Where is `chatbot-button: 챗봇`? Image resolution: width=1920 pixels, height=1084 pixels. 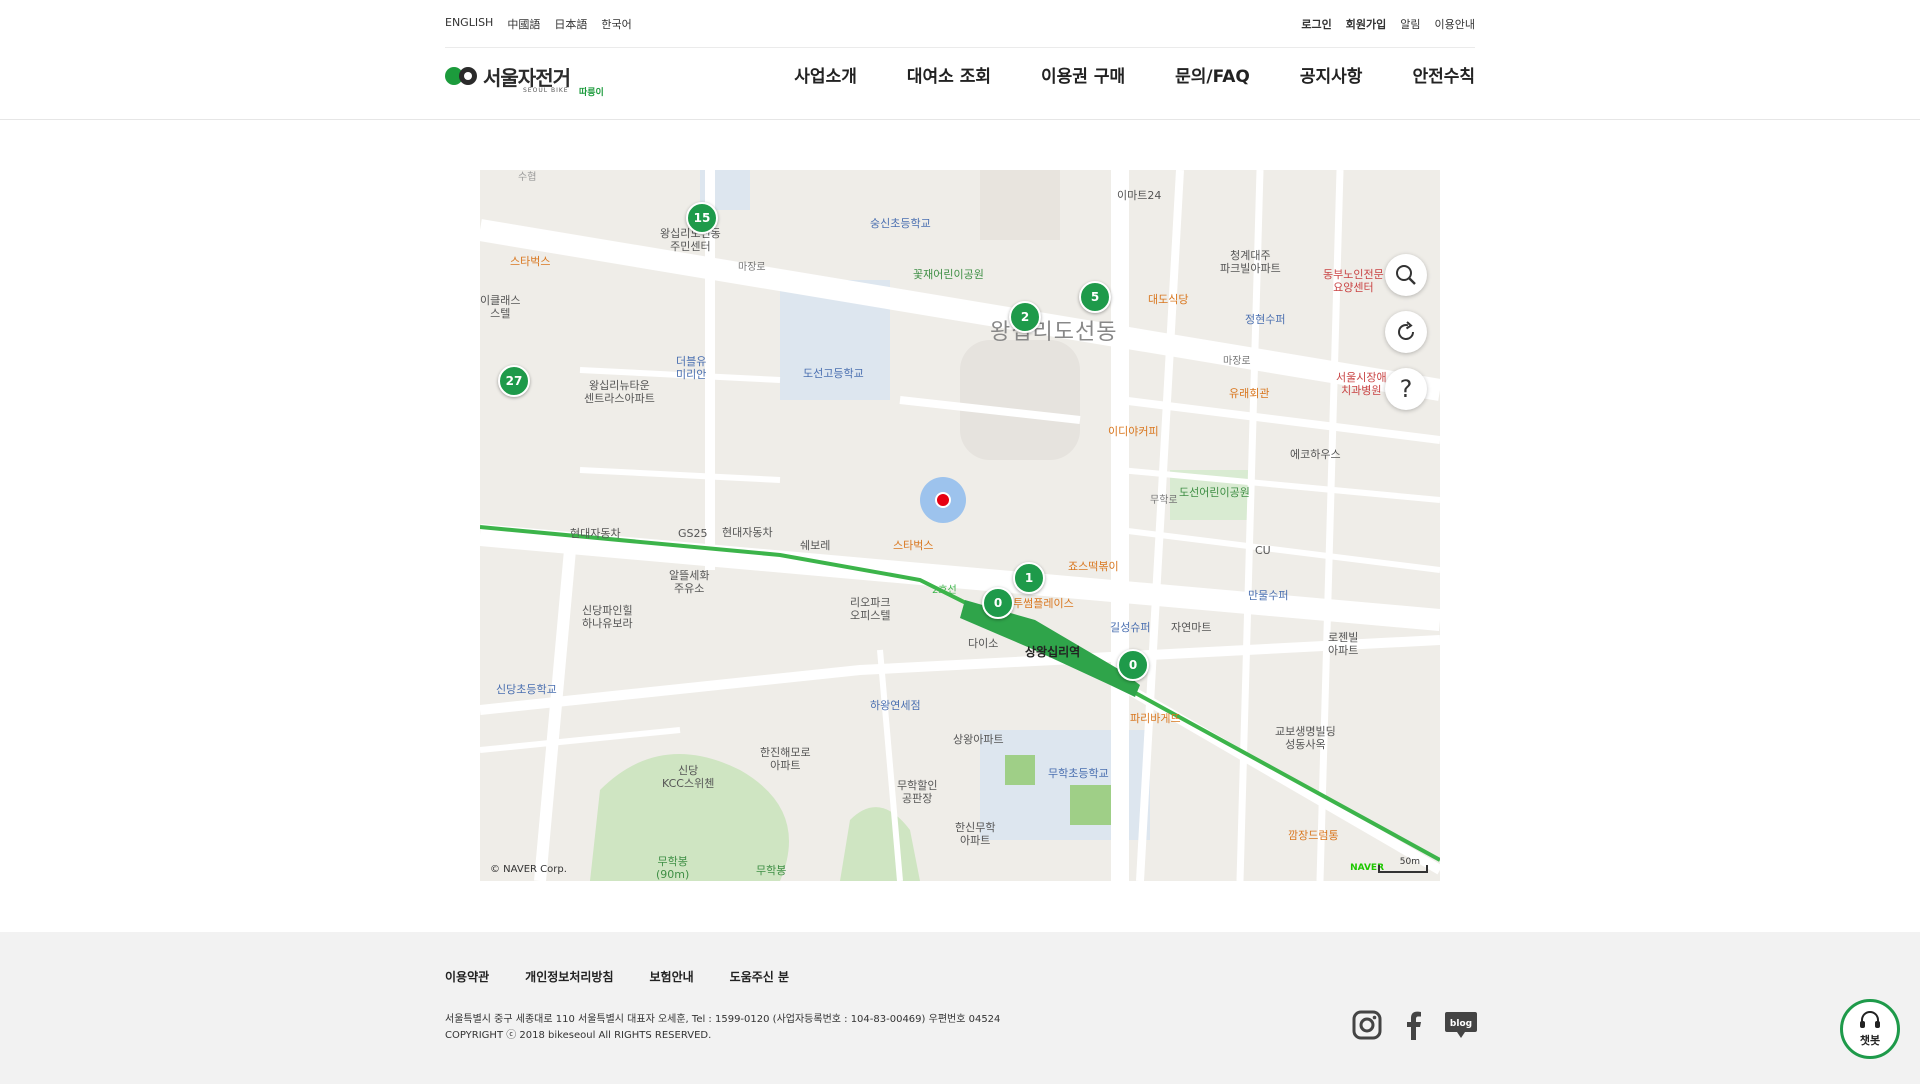 chatbot-button: 챗봇 is located at coordinates (1870, 1029).